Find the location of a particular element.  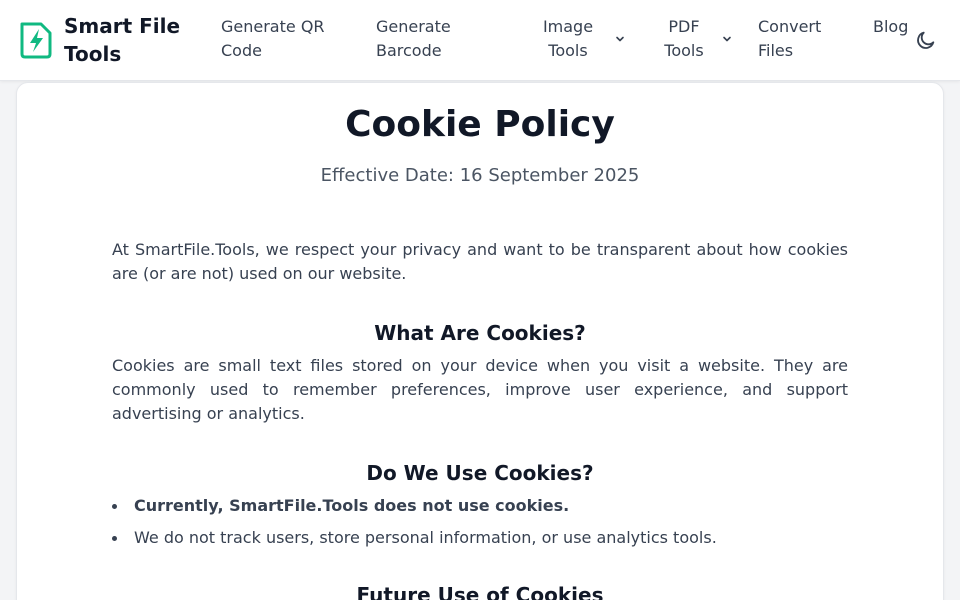

nav-image-line-1: Image is located at coordinates (568, 26).